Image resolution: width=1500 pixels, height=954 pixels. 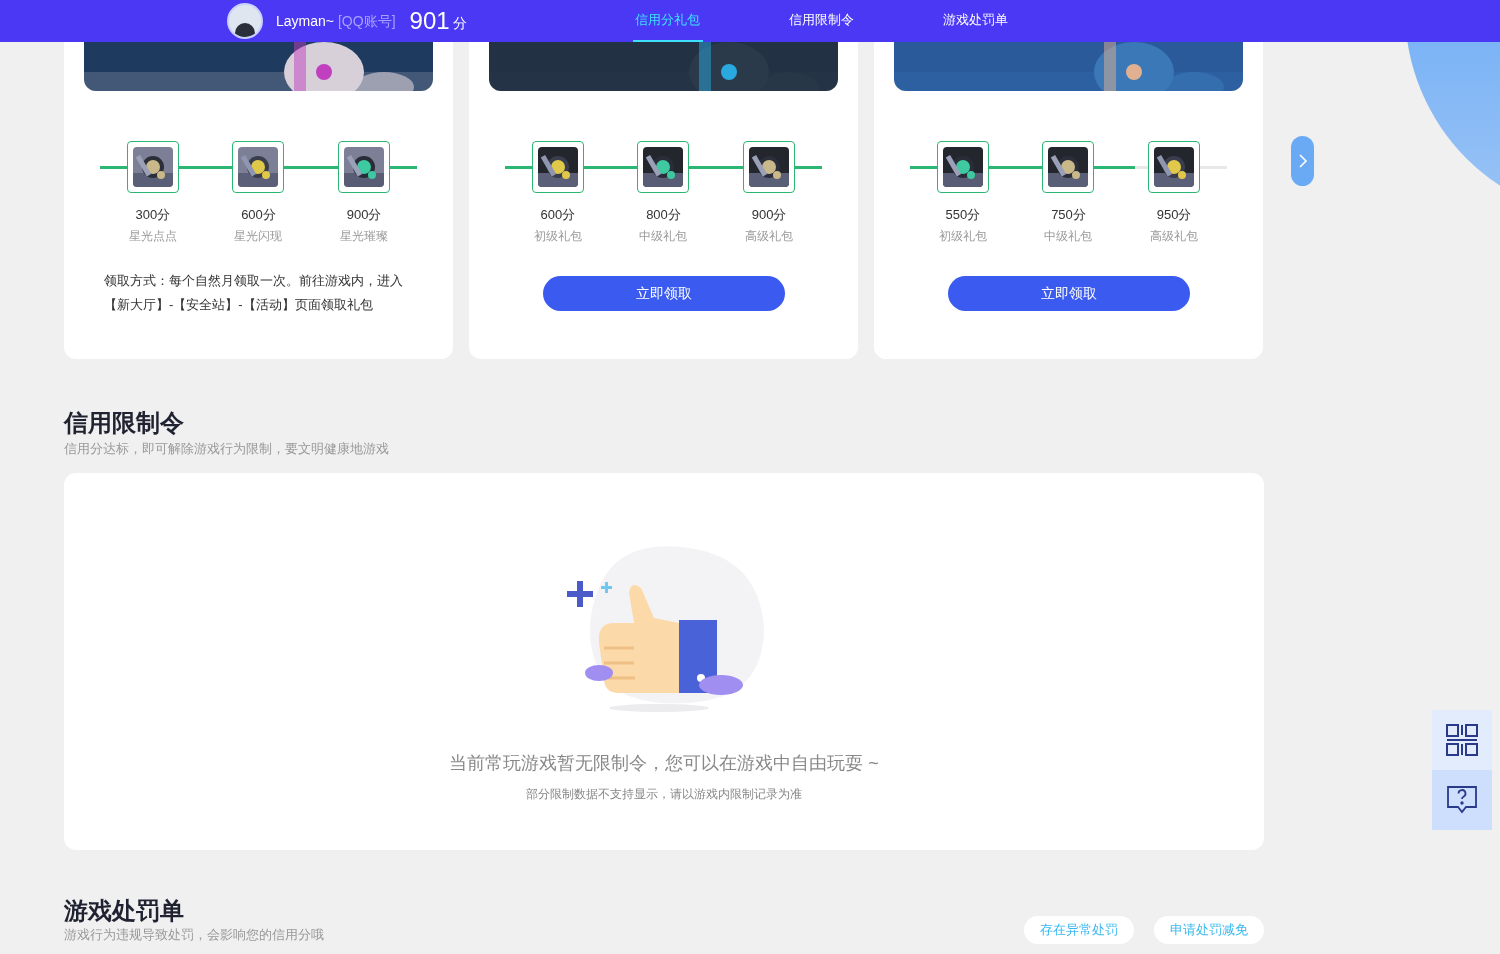 I want to click on reward-name: 星光闪现, so click(x=258, y=236).